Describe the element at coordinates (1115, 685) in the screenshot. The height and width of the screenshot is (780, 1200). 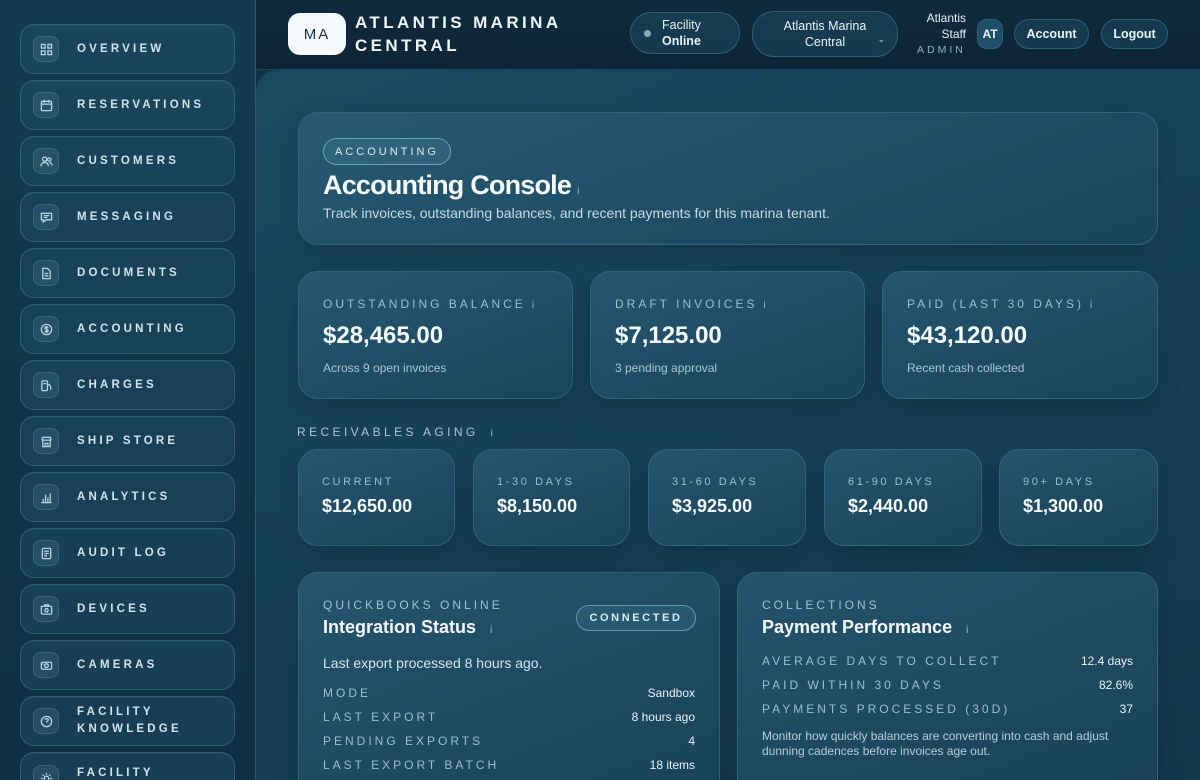
I see `row-value: 82.6%` at that location.